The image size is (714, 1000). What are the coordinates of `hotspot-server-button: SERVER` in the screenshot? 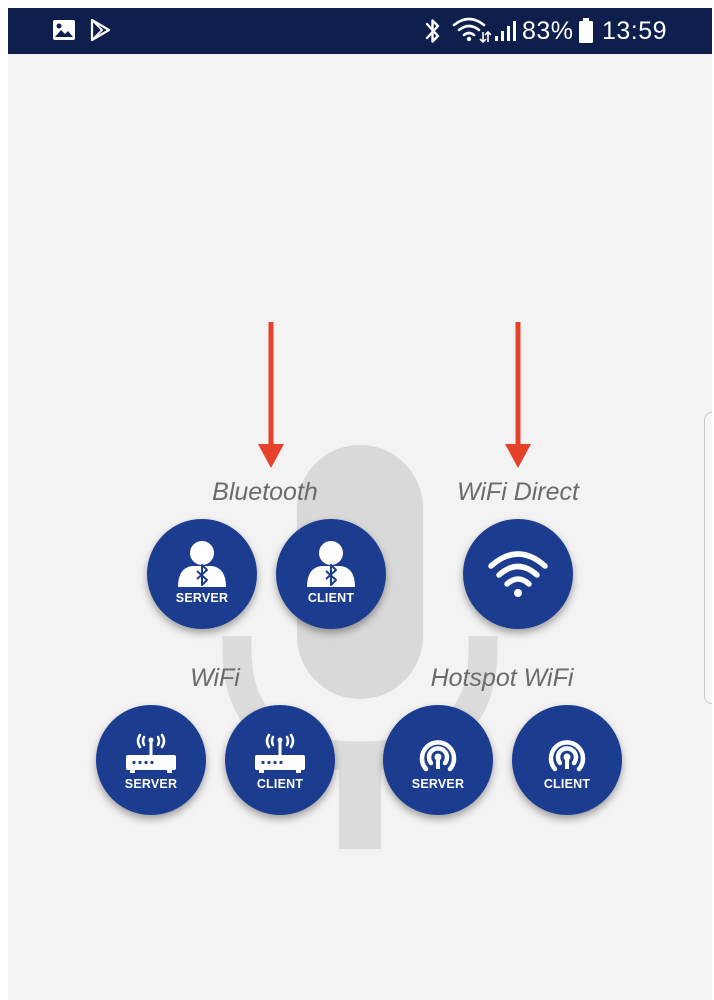 It's located at (438, 760).